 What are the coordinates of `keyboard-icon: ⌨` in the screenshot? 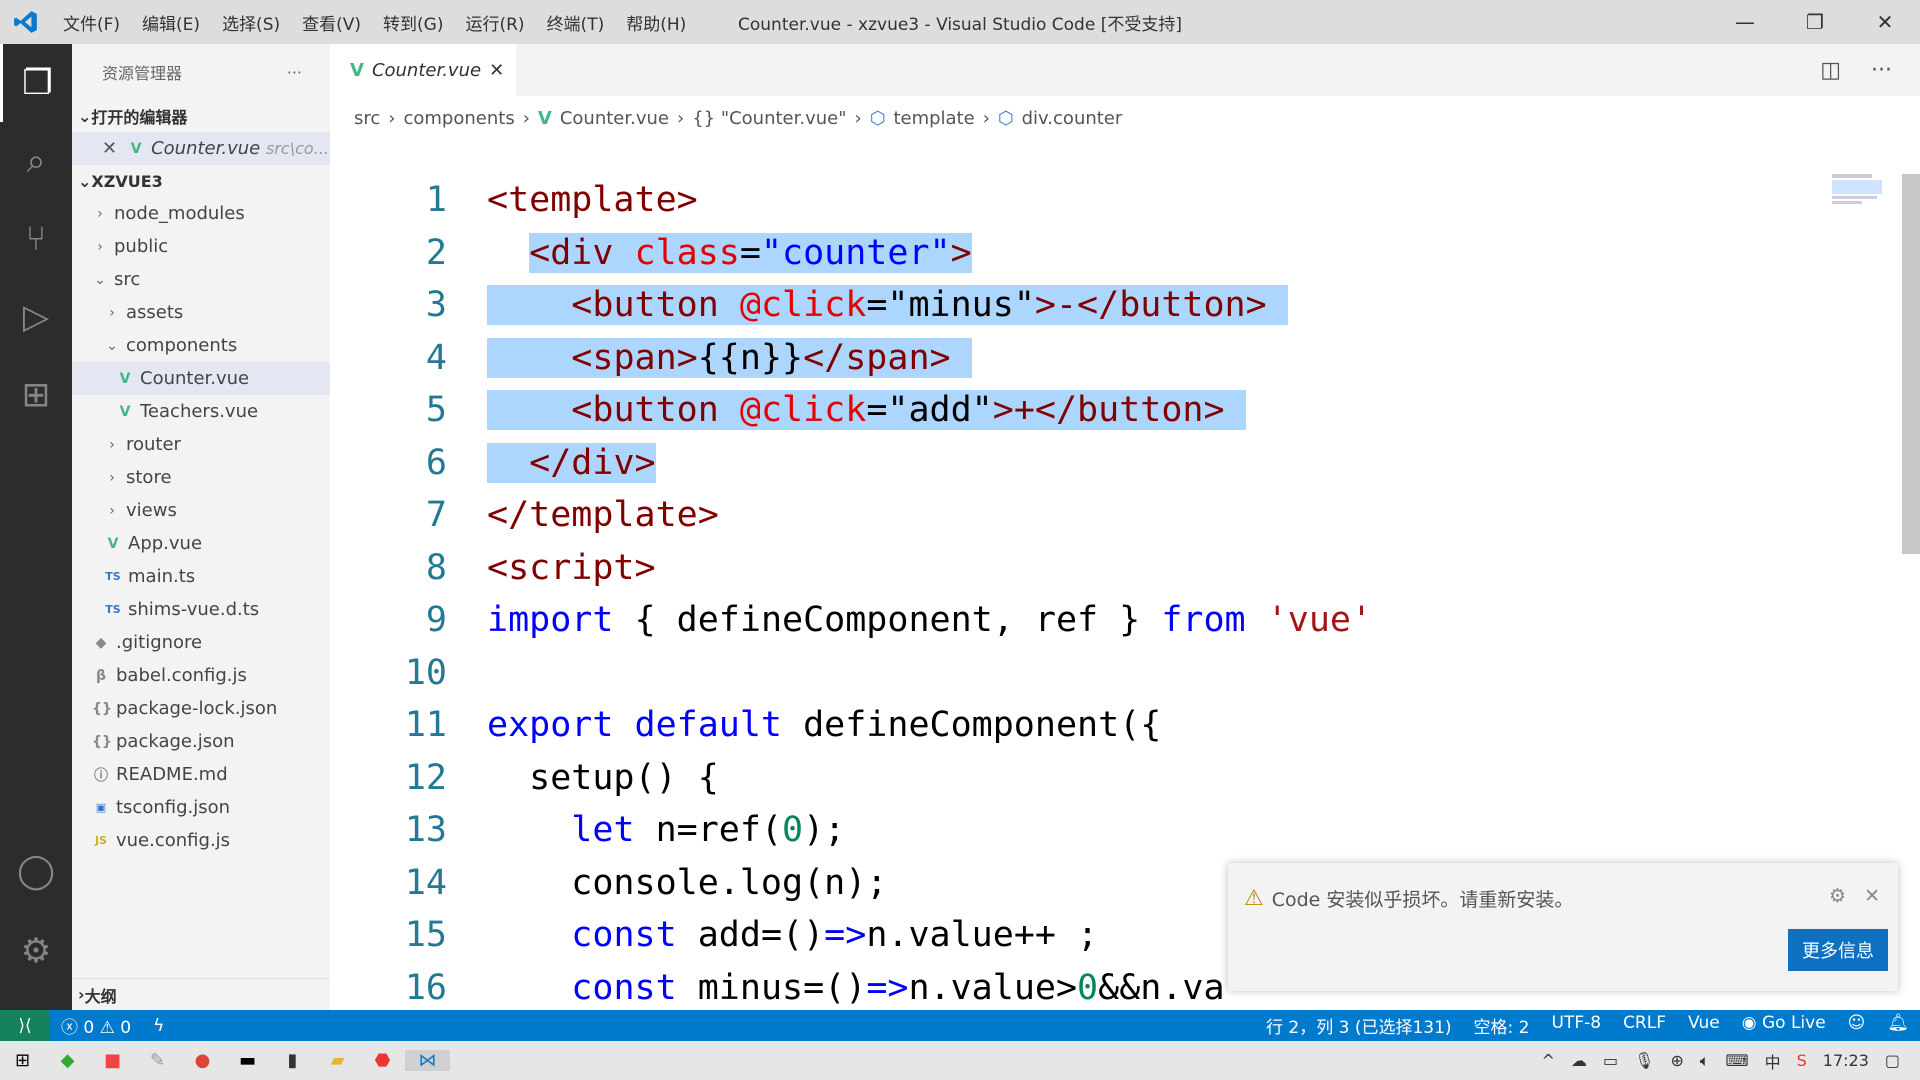 It's located at (1737, 1060).